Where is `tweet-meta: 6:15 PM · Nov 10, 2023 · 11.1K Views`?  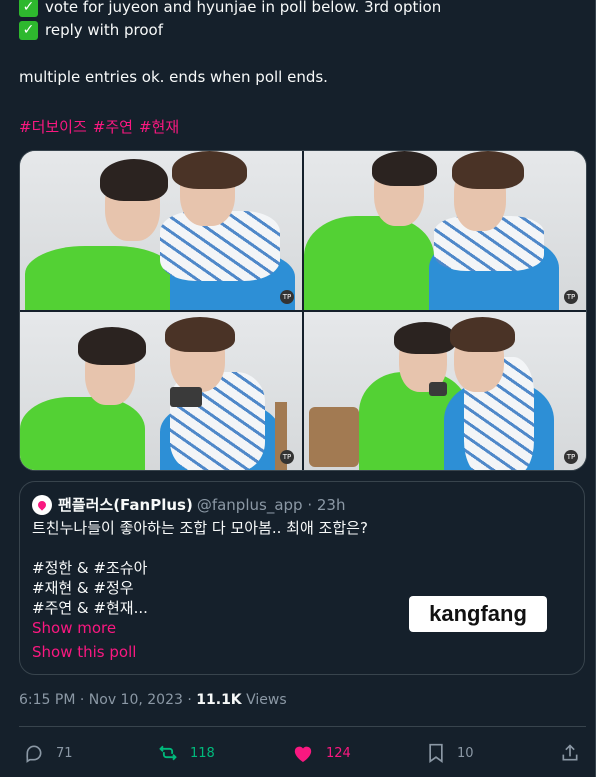
tweet-meta: 6:15 PM · Nov 10, 2023 · 11.1K Views is located at coordinates (153, 700).